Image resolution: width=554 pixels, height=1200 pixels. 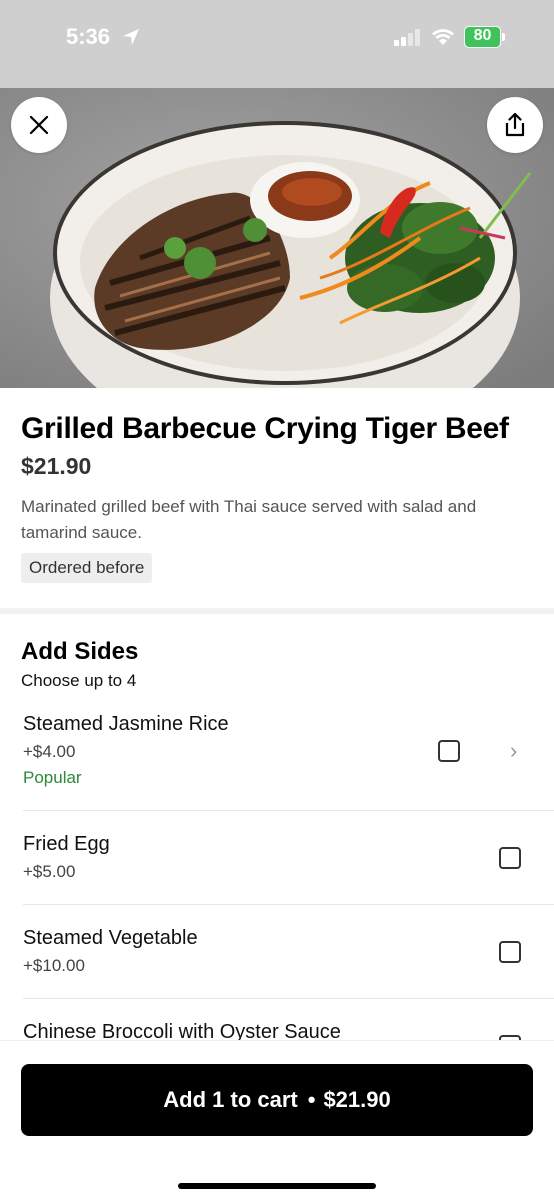 I want to click on status-time: 5:36, so click(x=88, y=36).